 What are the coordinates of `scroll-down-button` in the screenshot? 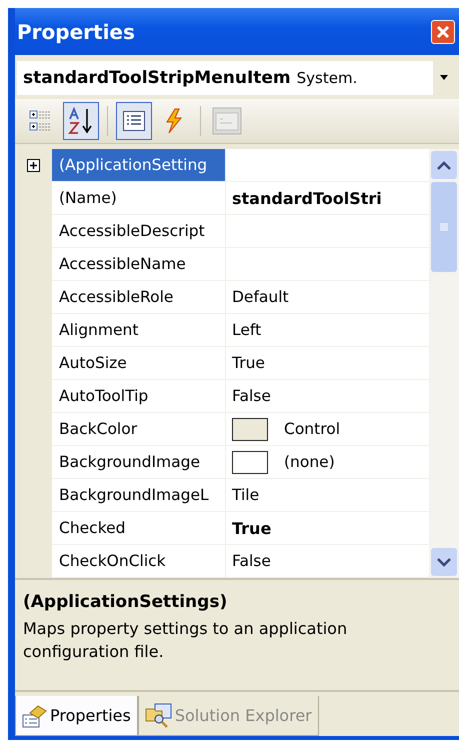 It's located at (444, 562).